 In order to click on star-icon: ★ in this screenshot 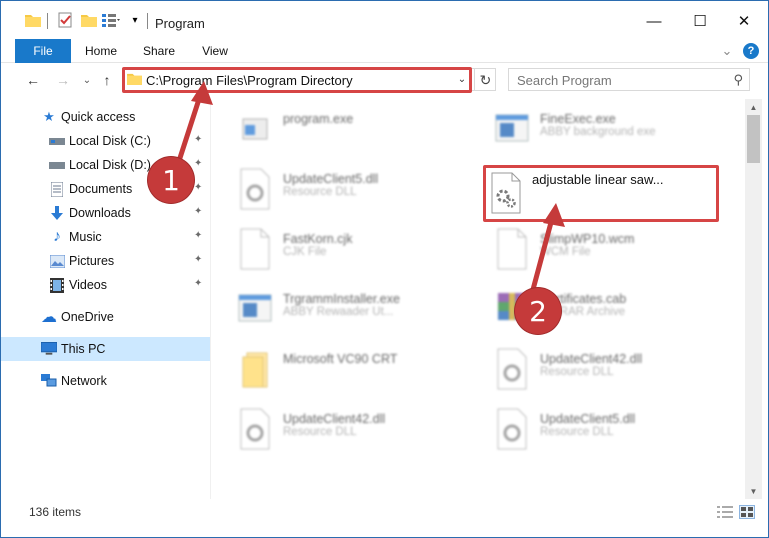, I will do `click(49, 116)`.